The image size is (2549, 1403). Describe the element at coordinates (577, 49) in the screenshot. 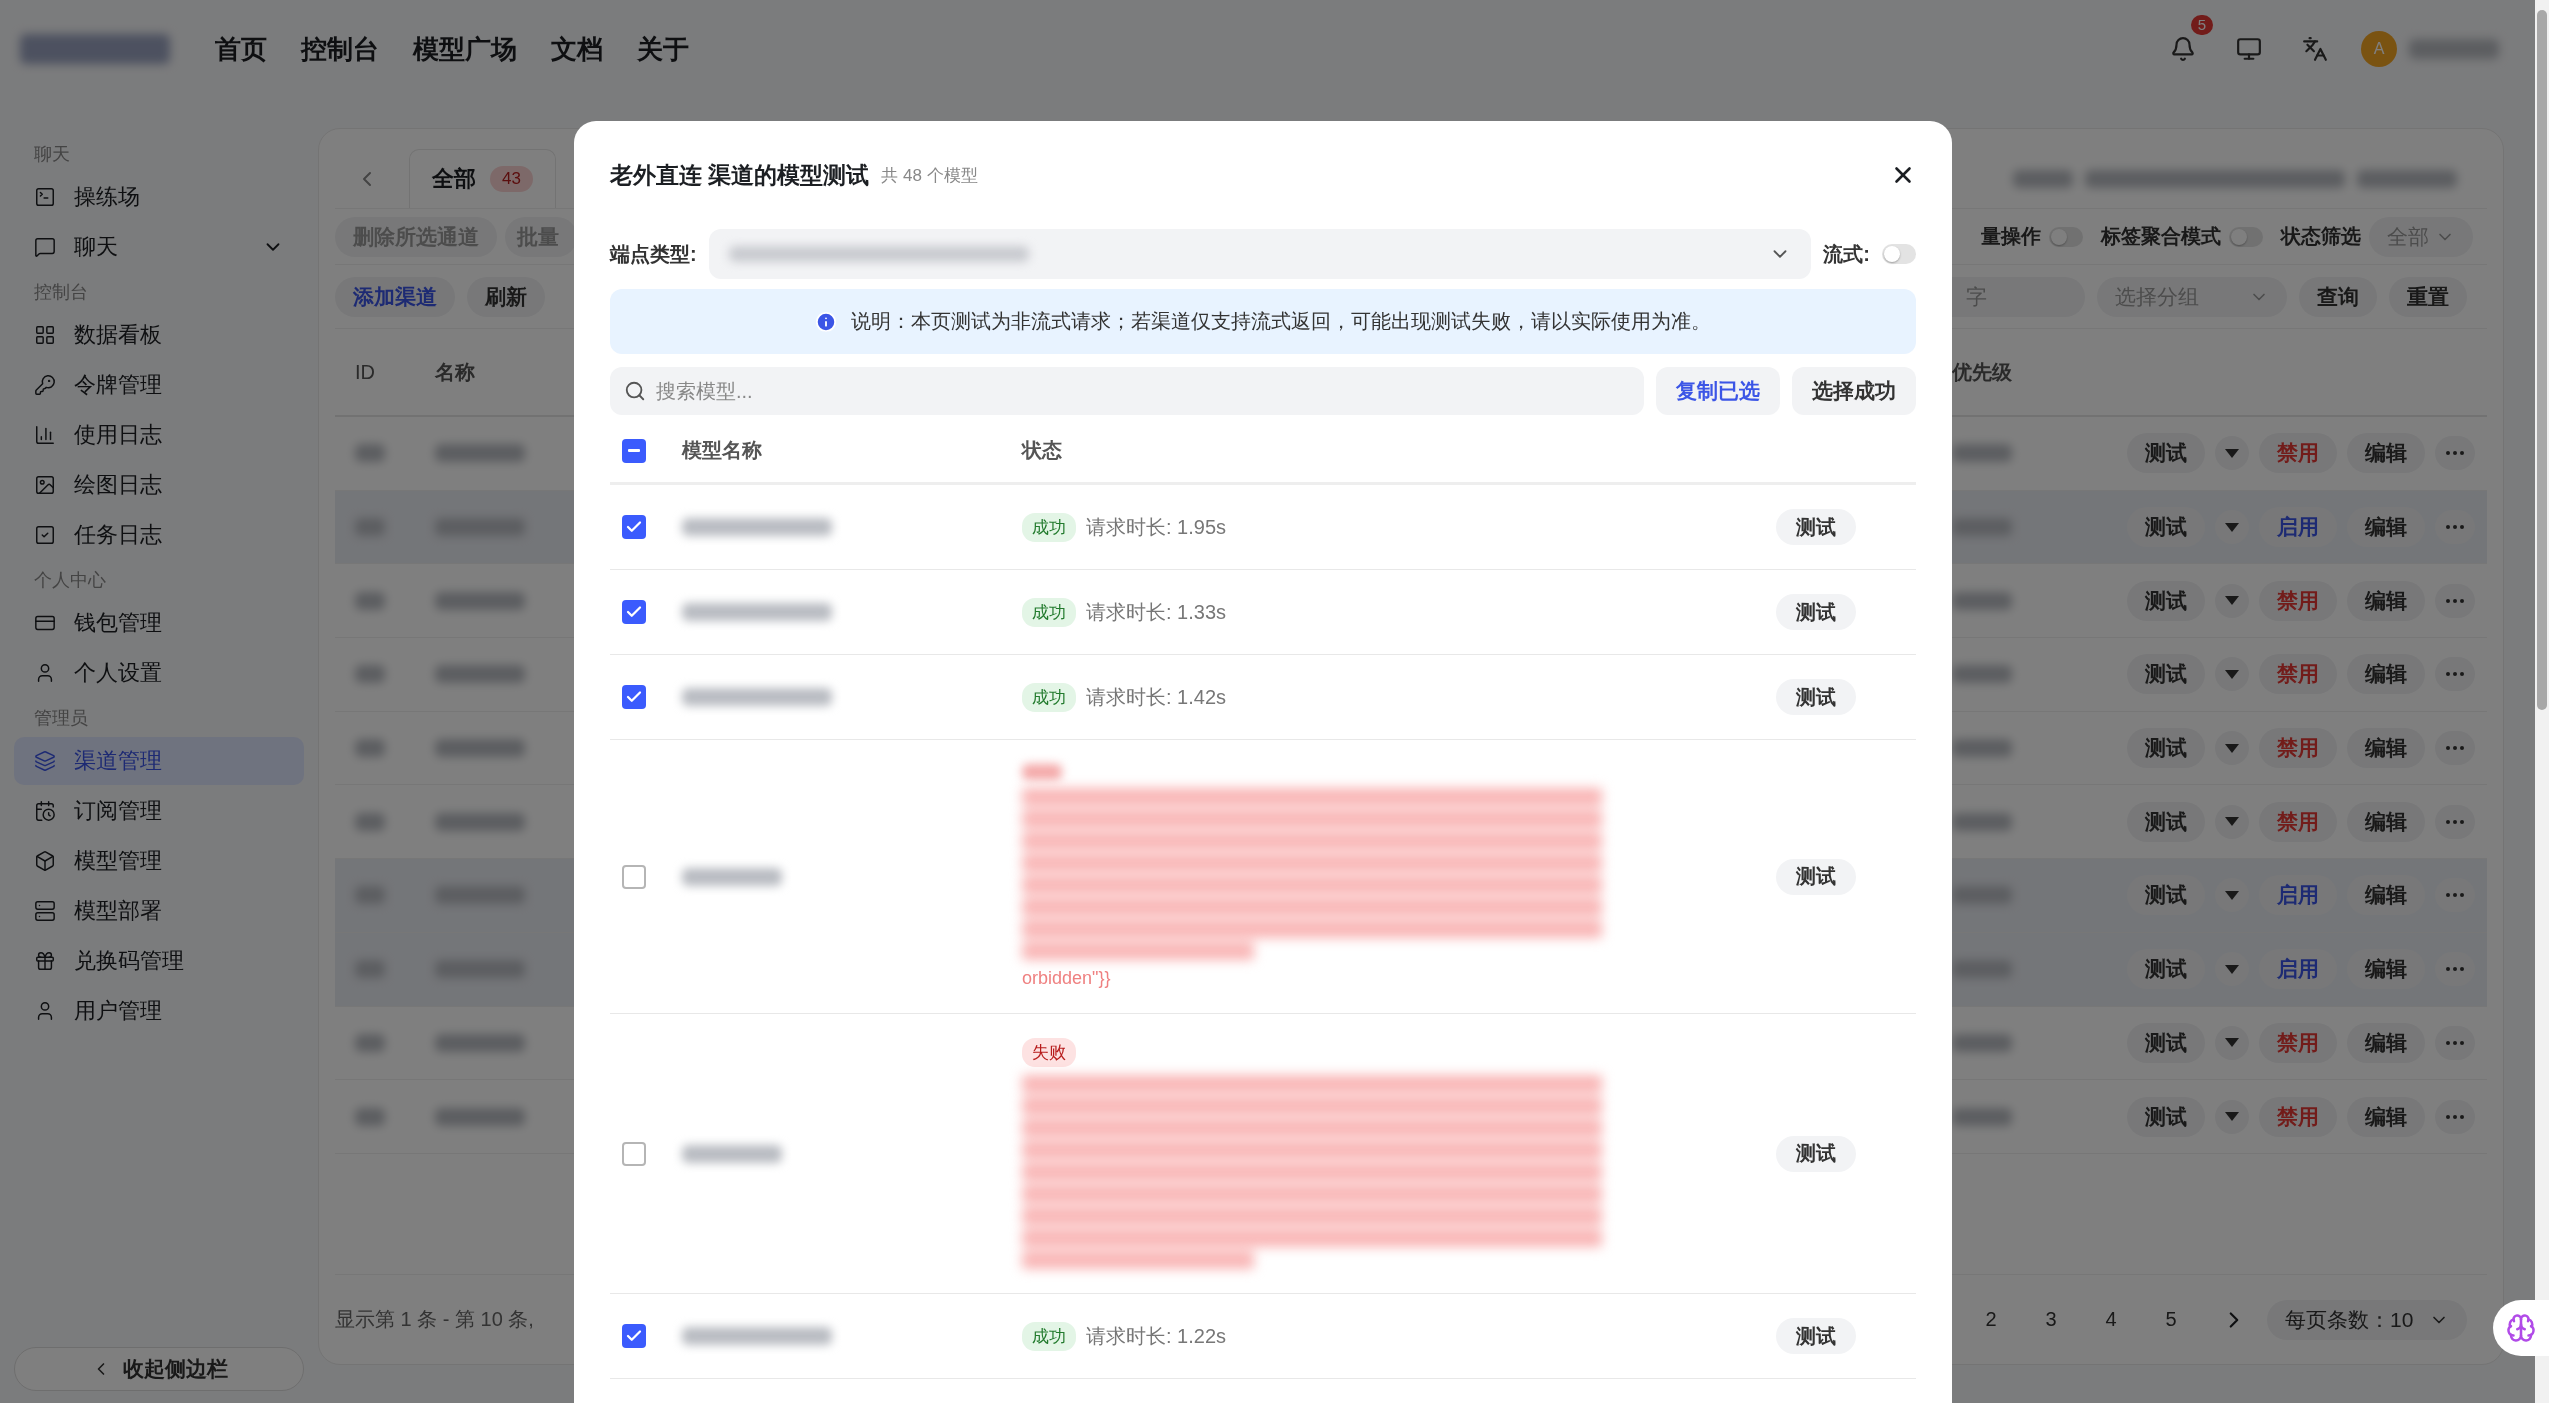

I see `nav-link: 文档` at that location.